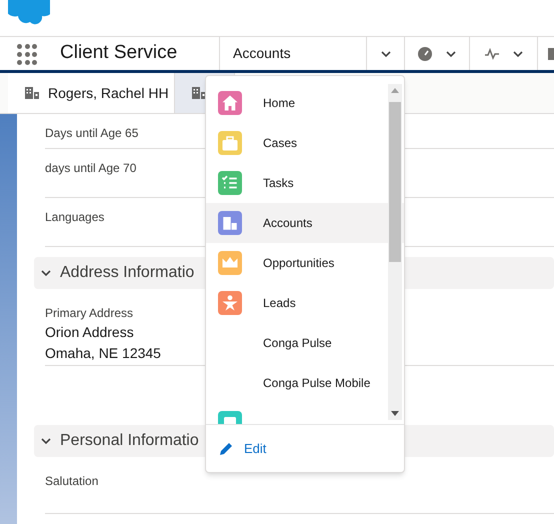  What do you see at coordinates (74, 217) in the screenshot?
I see `field-label: Languages` at bounding box center [74, 217].